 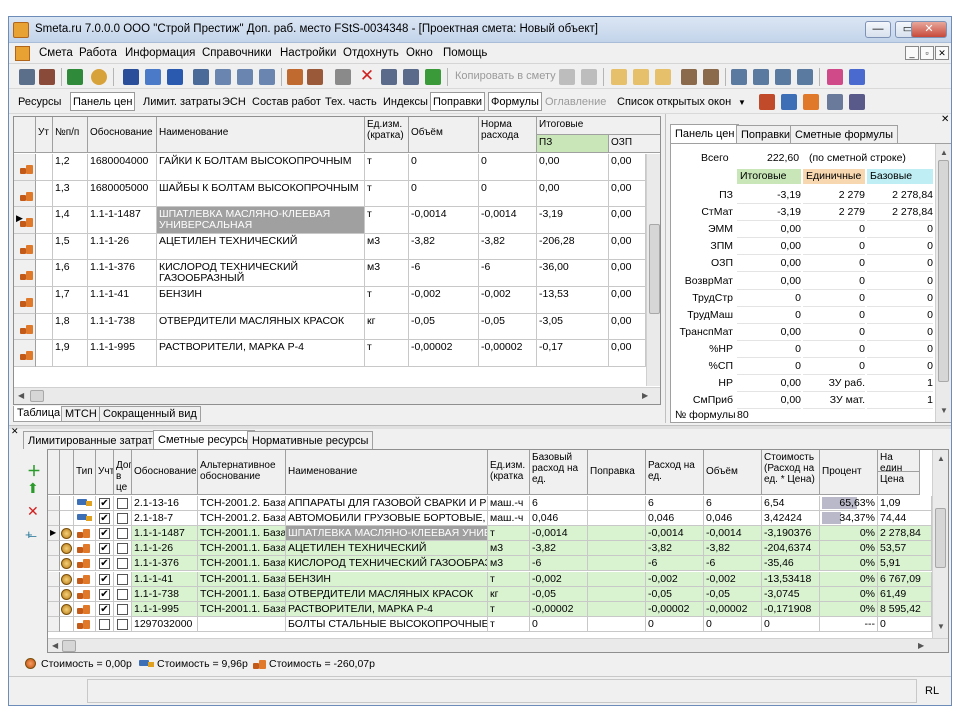 I want to click on include-checkbox, so click(x=104, y=624).